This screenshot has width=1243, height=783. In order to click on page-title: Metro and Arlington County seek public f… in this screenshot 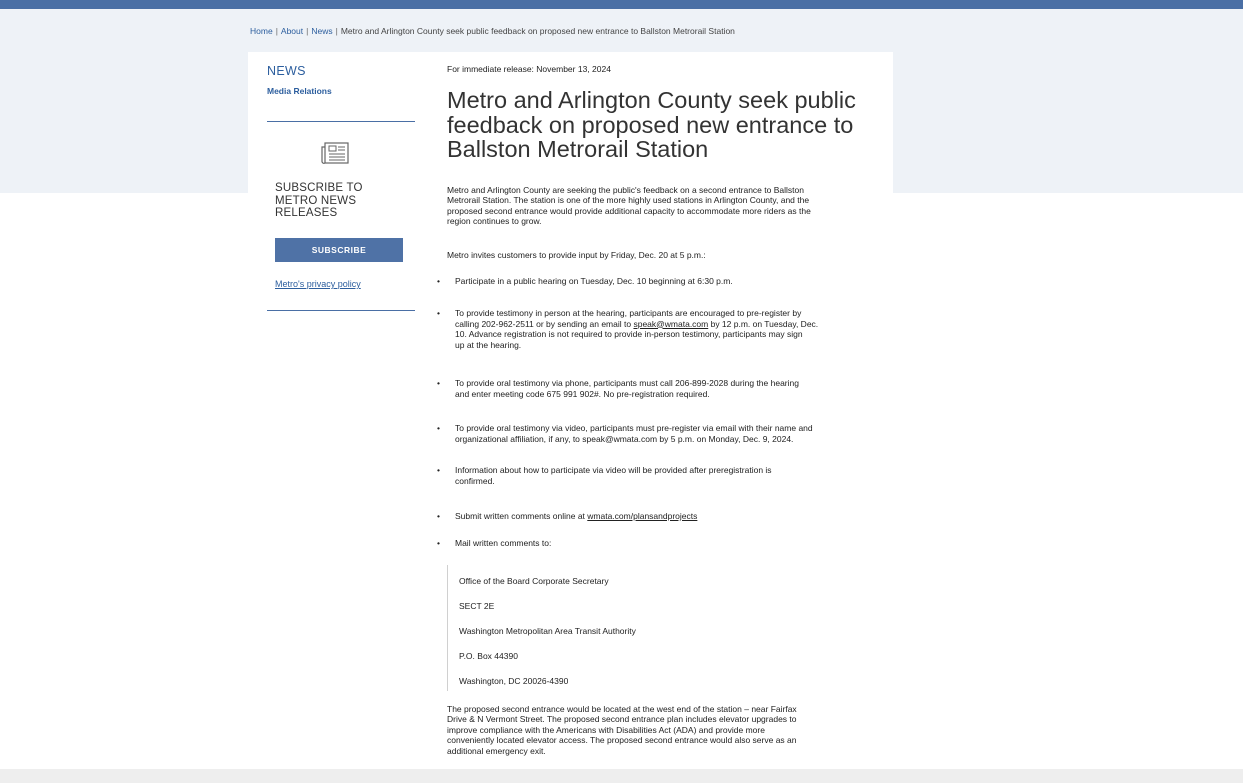, I will do `click(672, 125)`.